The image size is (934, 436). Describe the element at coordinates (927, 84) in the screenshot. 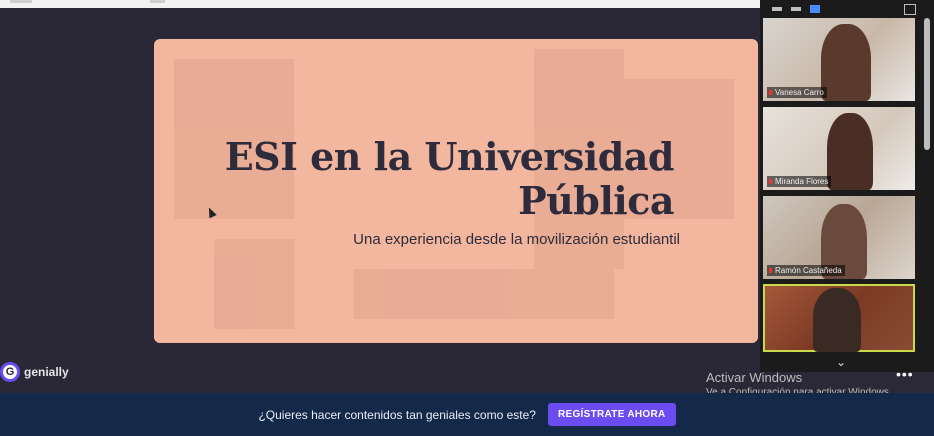

I see `participants-scrollbar` at that location.